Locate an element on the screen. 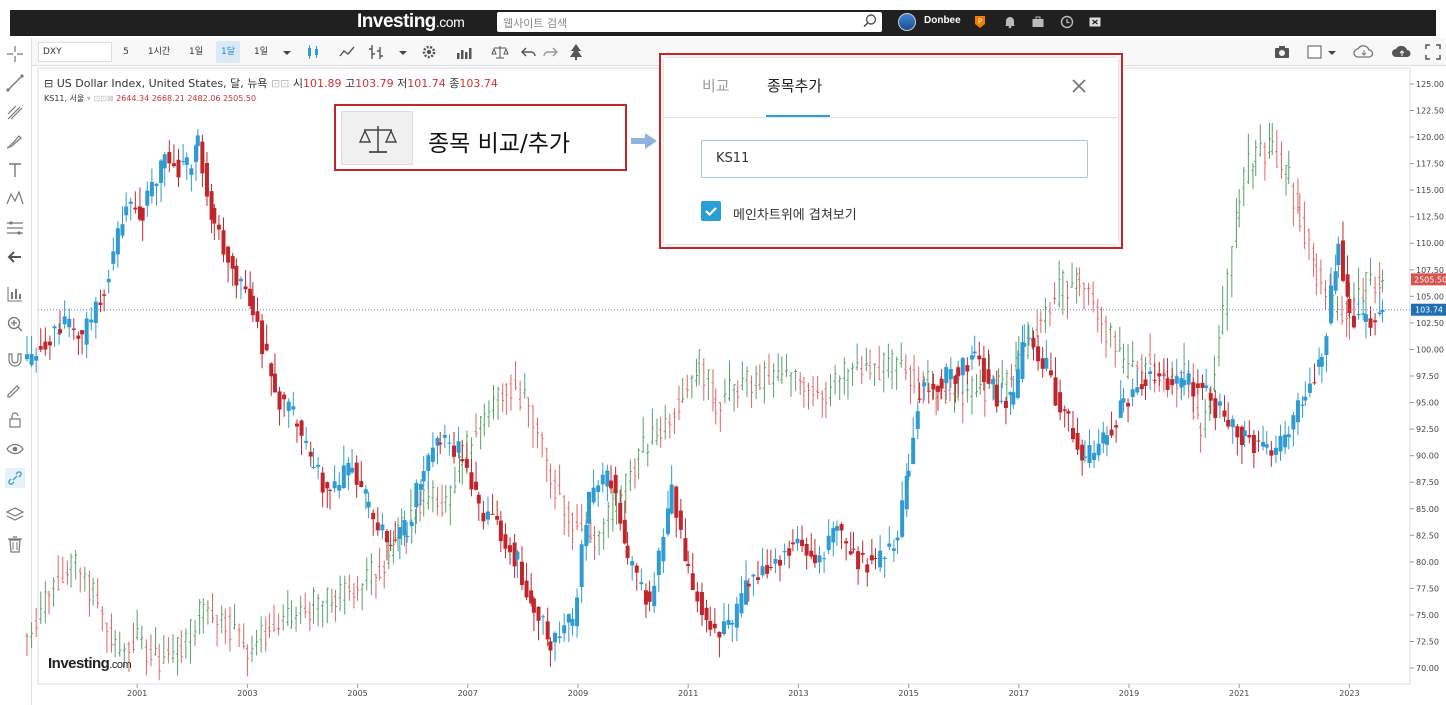  watermark-text: Investing is located at coordinates (79, 663).